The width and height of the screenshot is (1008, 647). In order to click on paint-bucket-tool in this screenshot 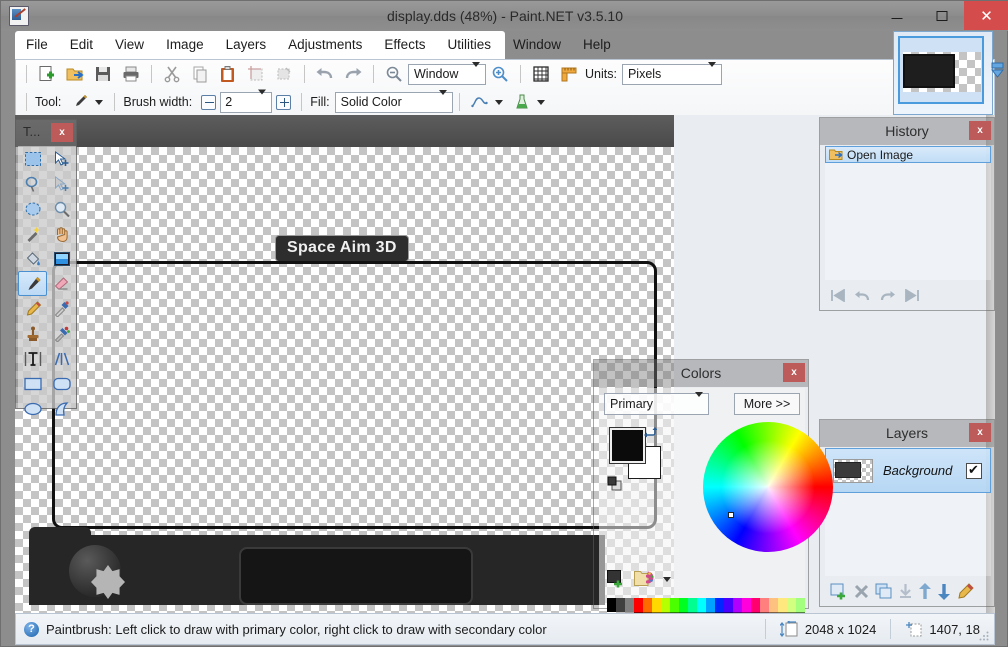, I will do `click(32, 258)`.